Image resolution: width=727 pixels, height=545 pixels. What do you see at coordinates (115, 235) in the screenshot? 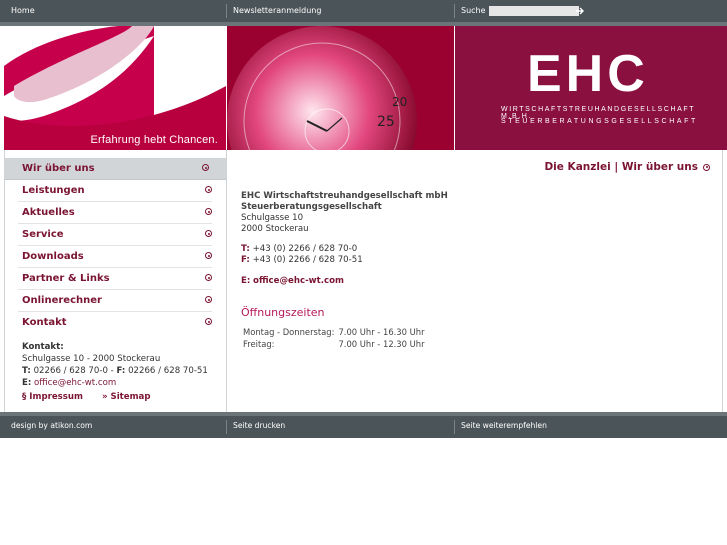
I see `sidebar-item-service: Service` at bounding box center [115, 235].